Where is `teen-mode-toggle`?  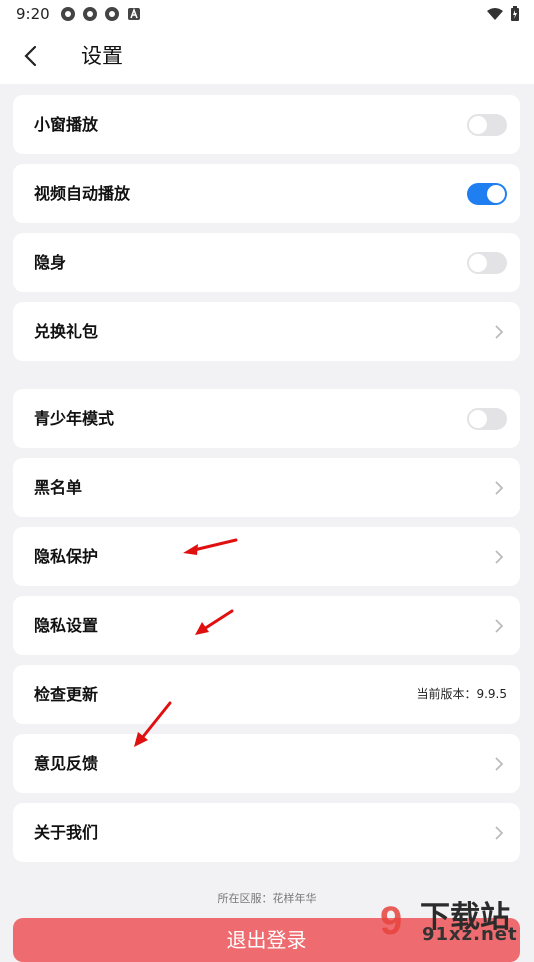
teen-mode-toggle is located at coordinates (487, 419).